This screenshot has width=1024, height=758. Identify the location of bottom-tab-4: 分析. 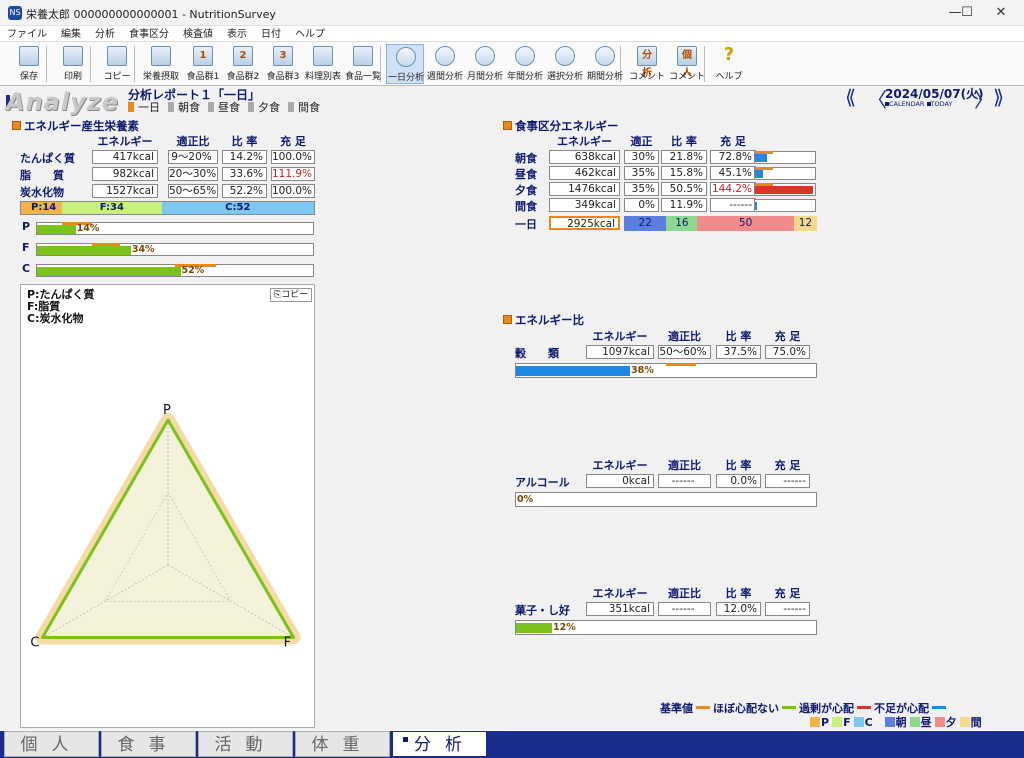
(439, 744).